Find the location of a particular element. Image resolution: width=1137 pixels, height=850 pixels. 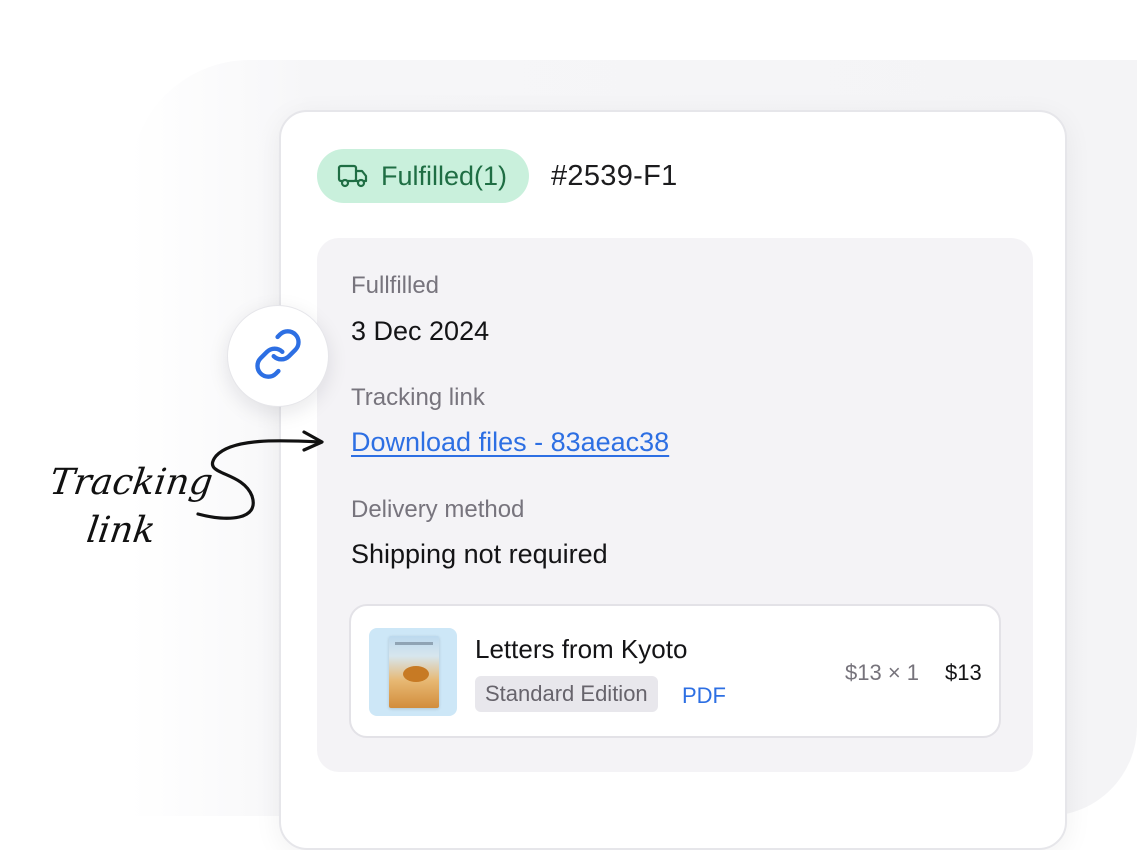

product-title: Letters from Kyoto is located at coordinates (581, 649).